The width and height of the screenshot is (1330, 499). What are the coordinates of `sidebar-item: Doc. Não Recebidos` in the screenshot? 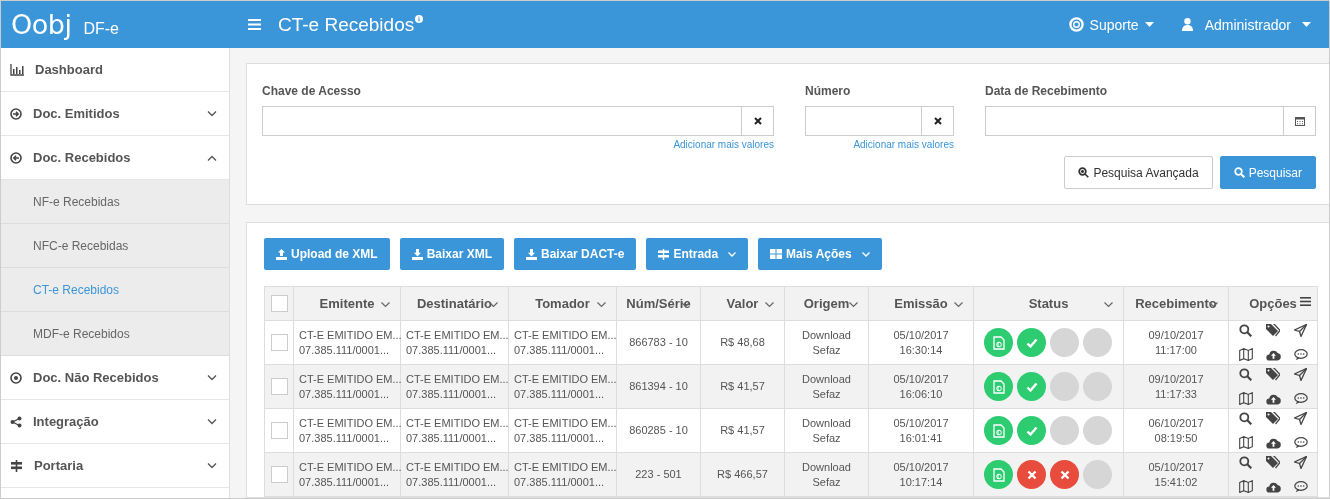 It's located at (115, 378).